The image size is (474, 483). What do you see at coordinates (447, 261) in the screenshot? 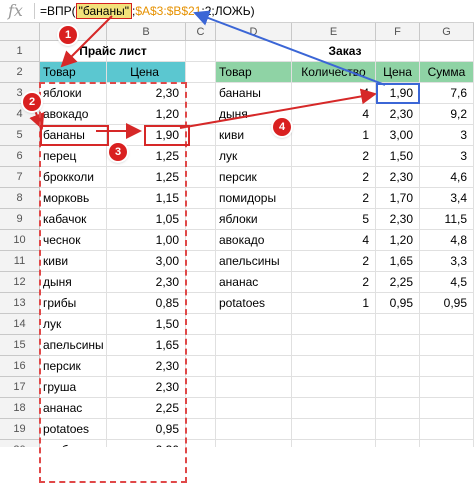
I see `order-sum: 3,3` at bounding box center [447, 261].